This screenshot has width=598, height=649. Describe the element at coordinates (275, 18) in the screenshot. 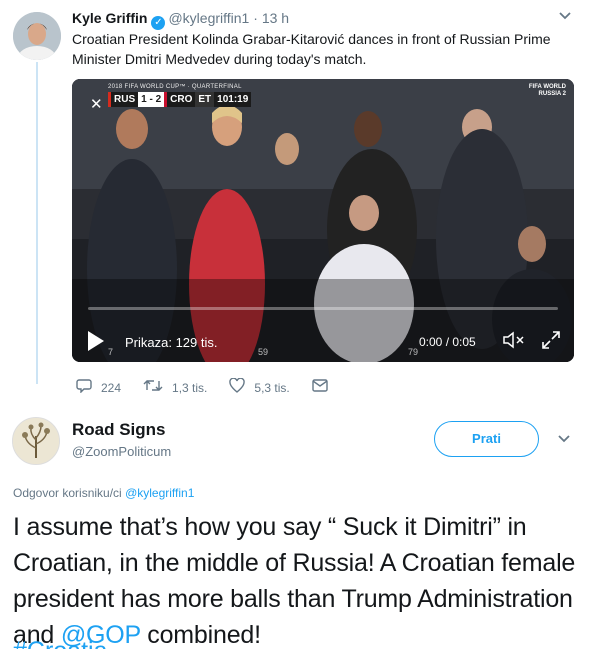

I see `tweet1-timestamp: 13 h` at that location.